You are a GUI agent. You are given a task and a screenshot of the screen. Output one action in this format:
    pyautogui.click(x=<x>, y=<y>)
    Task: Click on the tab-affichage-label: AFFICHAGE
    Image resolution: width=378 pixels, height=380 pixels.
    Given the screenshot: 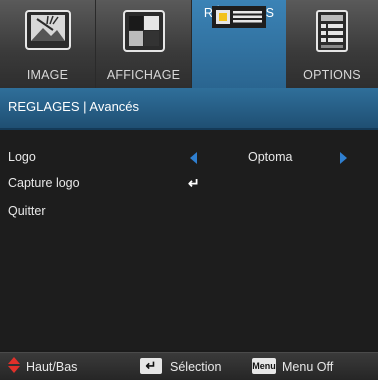 What is the action you would take?
    pyautogui.click(x=143, y=75)
    